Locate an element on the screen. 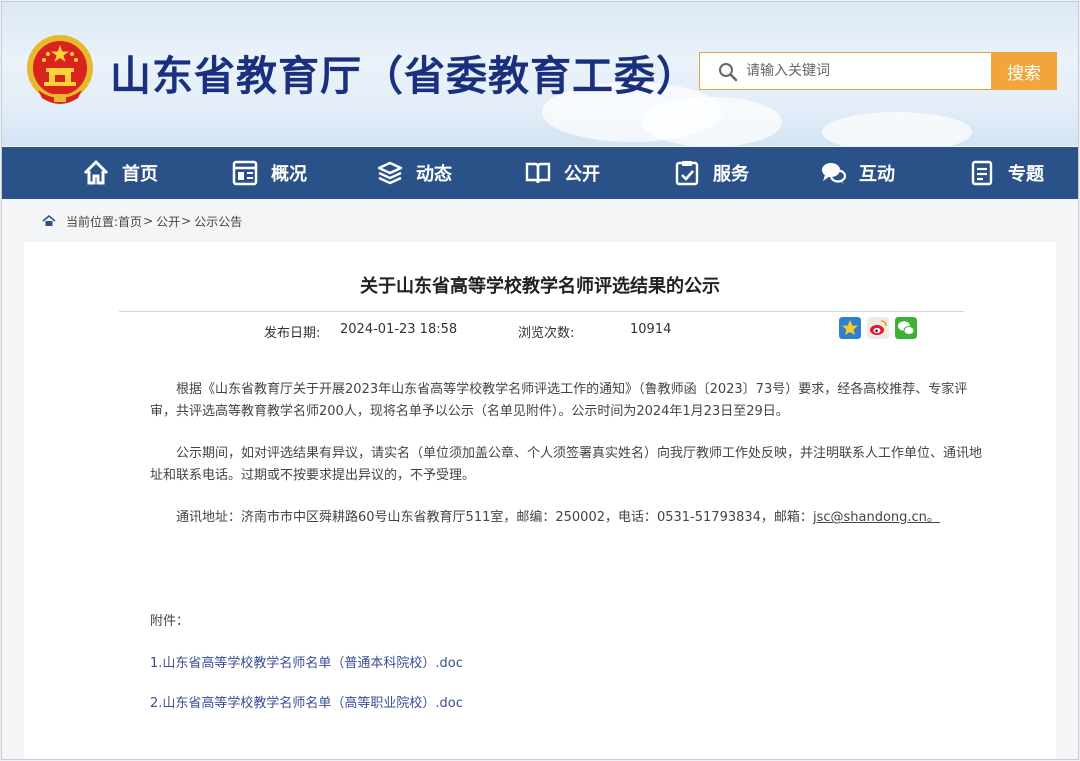  attachments-label: 附件： is located at coordinates (170, 621).